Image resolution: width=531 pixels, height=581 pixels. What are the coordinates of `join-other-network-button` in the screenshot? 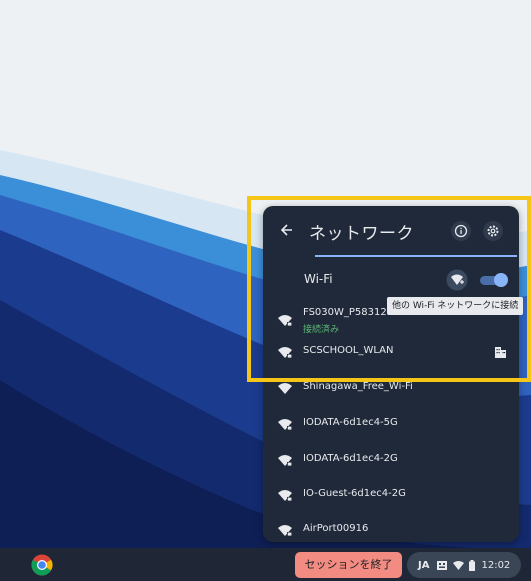 It's located at (457, 280).